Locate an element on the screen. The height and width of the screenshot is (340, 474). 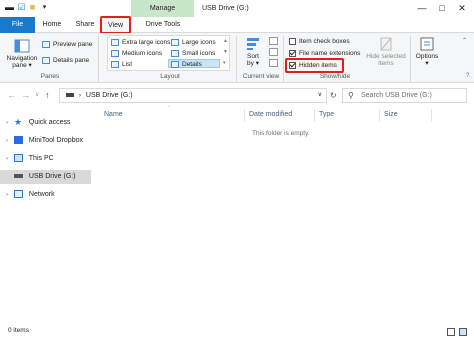
usb-drive-icon is located at coordinates (18, 176).